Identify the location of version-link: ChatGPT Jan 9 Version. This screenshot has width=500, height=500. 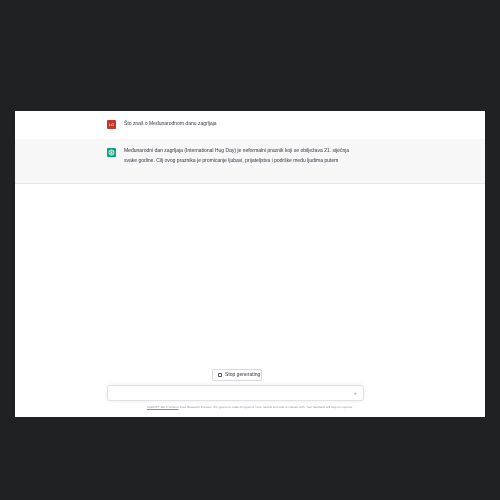
(162, 407).